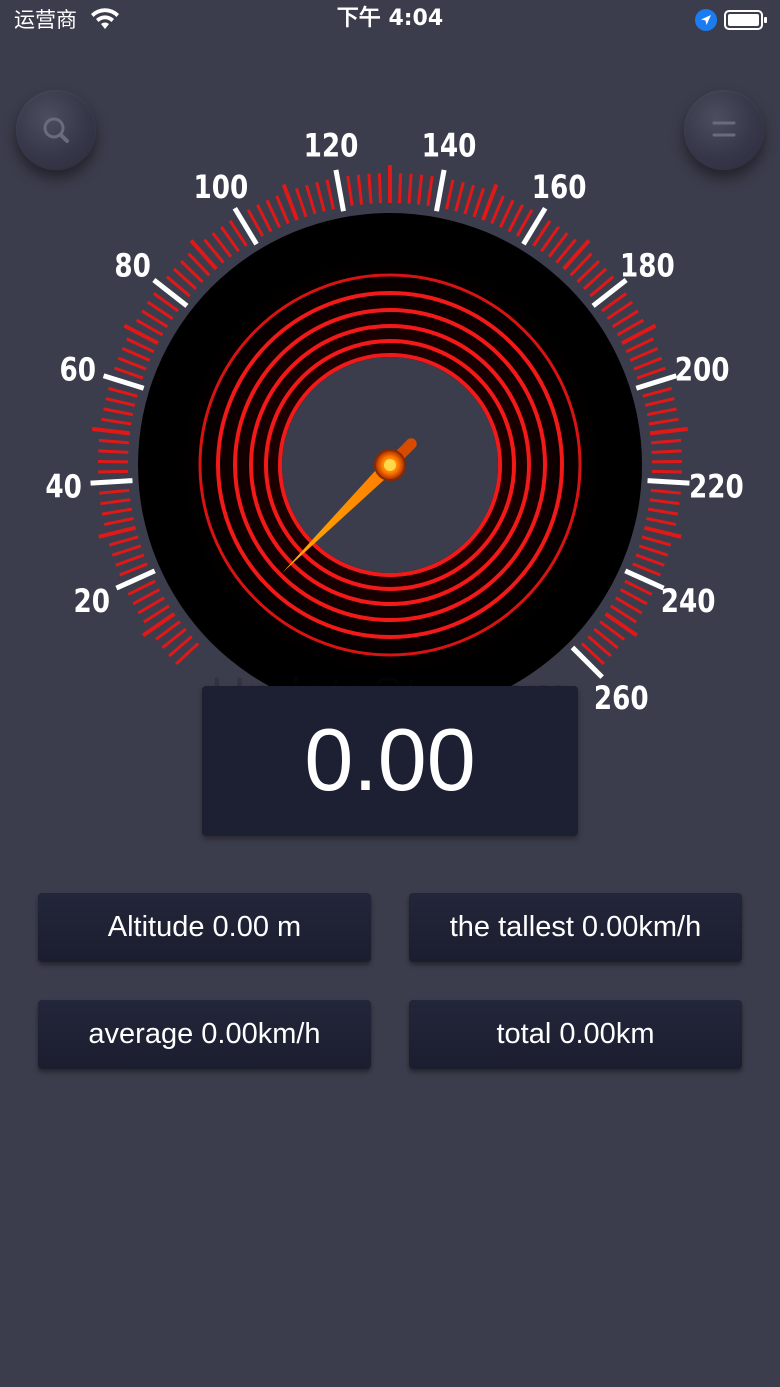 The image size is (780, 1387). I want to click on battery-icon, so click(745, 20).